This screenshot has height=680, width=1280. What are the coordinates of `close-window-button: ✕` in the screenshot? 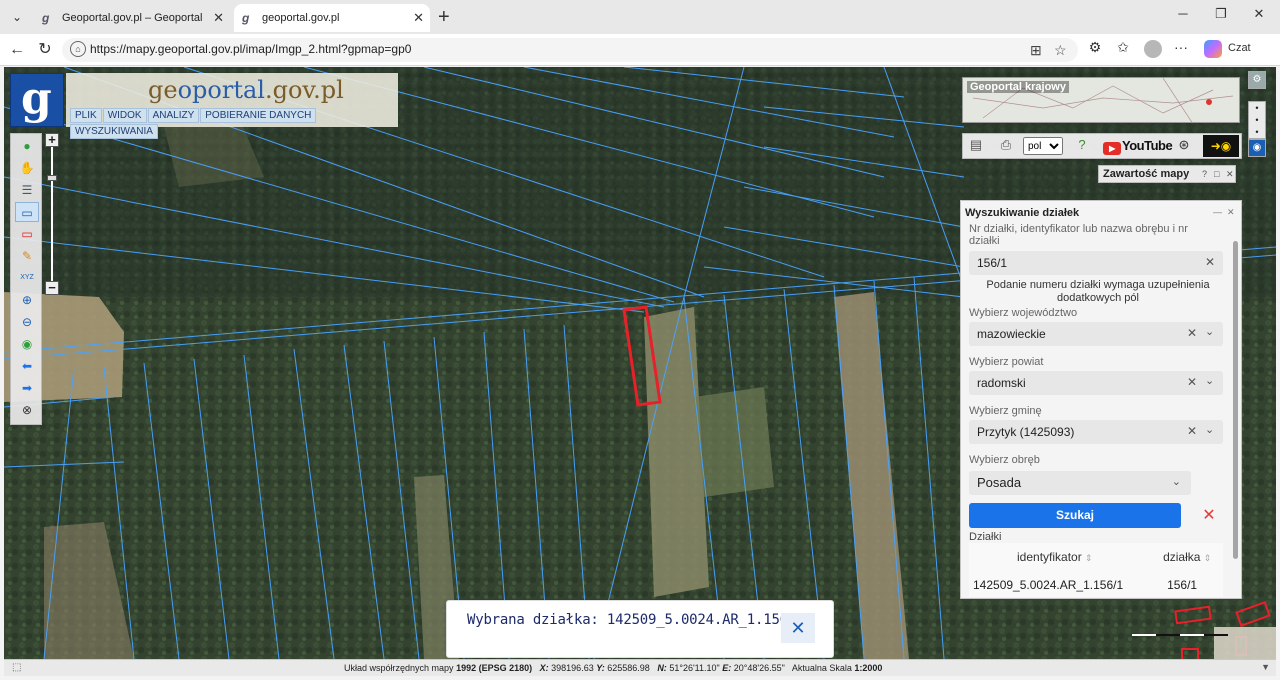 It's located at (1259, 14).